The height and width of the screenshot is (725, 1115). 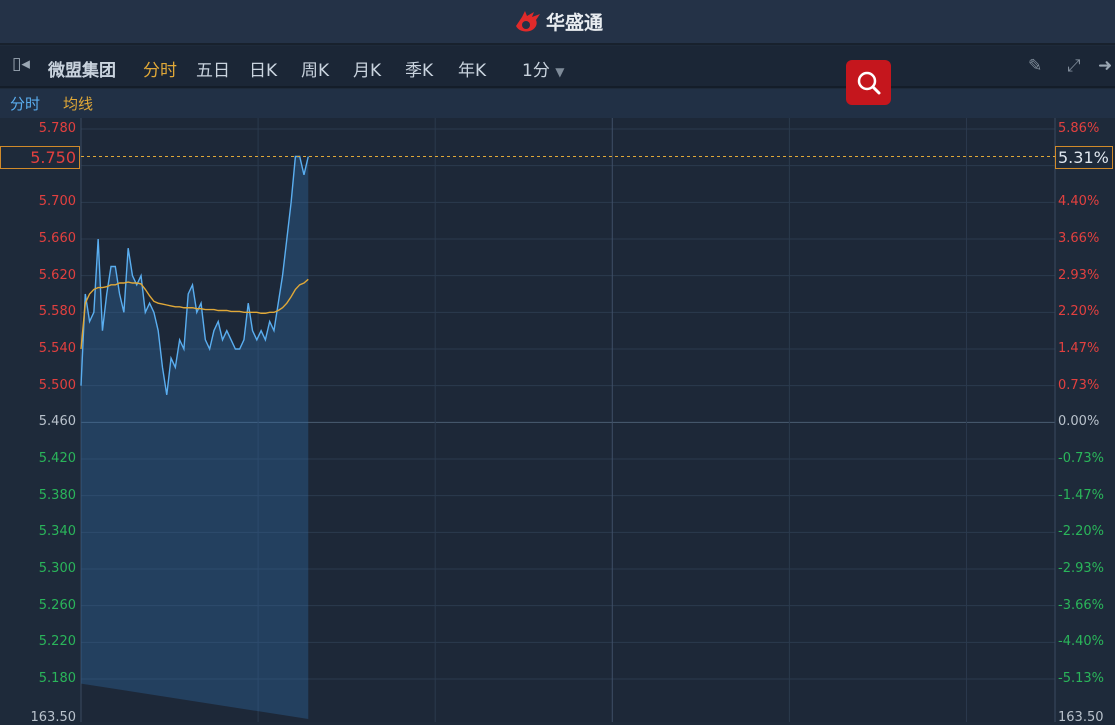 I want to click on percent-tick-label: -0.73%, so click(x=1081, y=458).